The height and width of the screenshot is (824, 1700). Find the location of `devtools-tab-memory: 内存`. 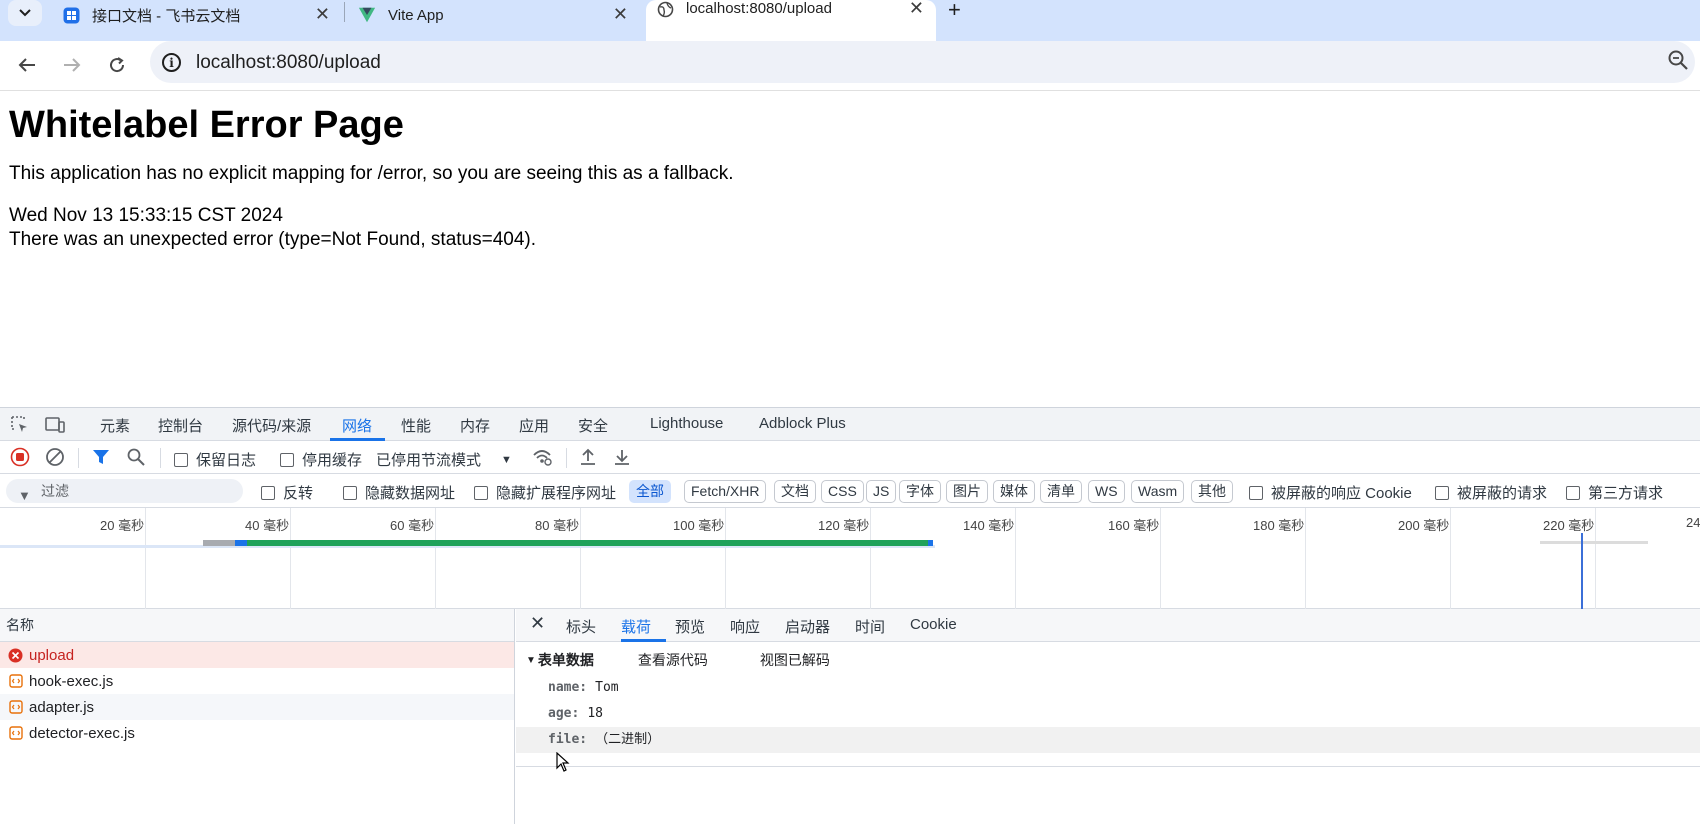

devtools-tab-memory: 内存 is located at coordinates (475, 425).